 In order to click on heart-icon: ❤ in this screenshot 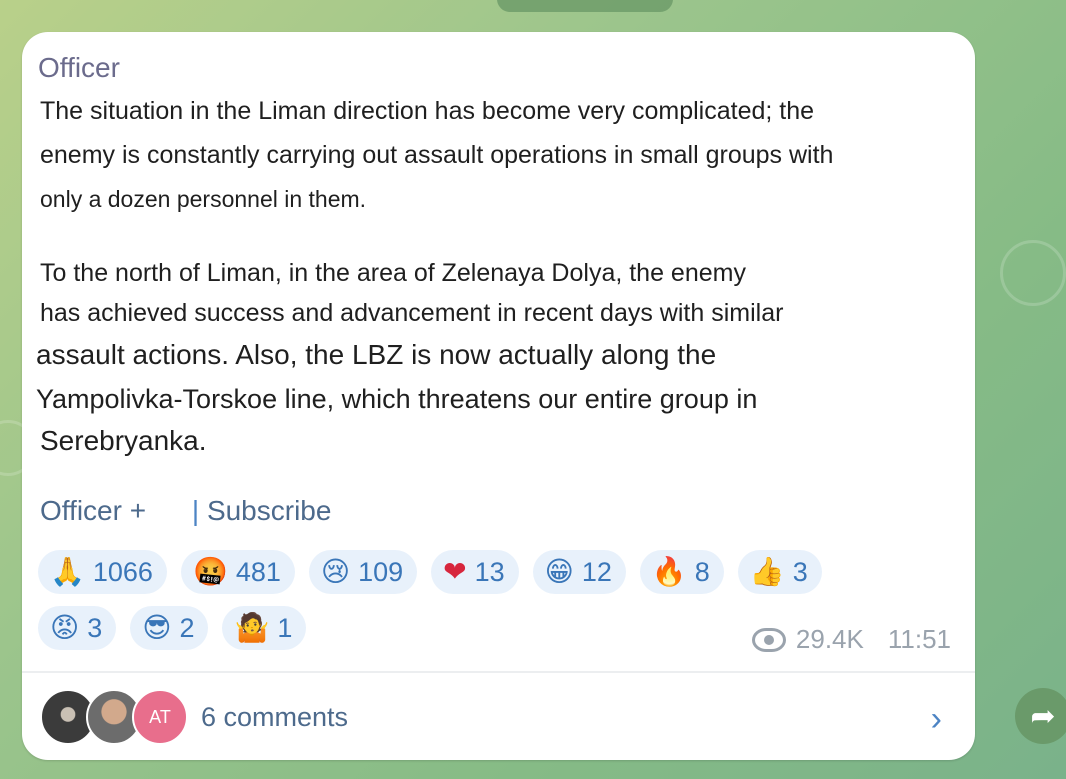, I will do `click(455, 571)`.